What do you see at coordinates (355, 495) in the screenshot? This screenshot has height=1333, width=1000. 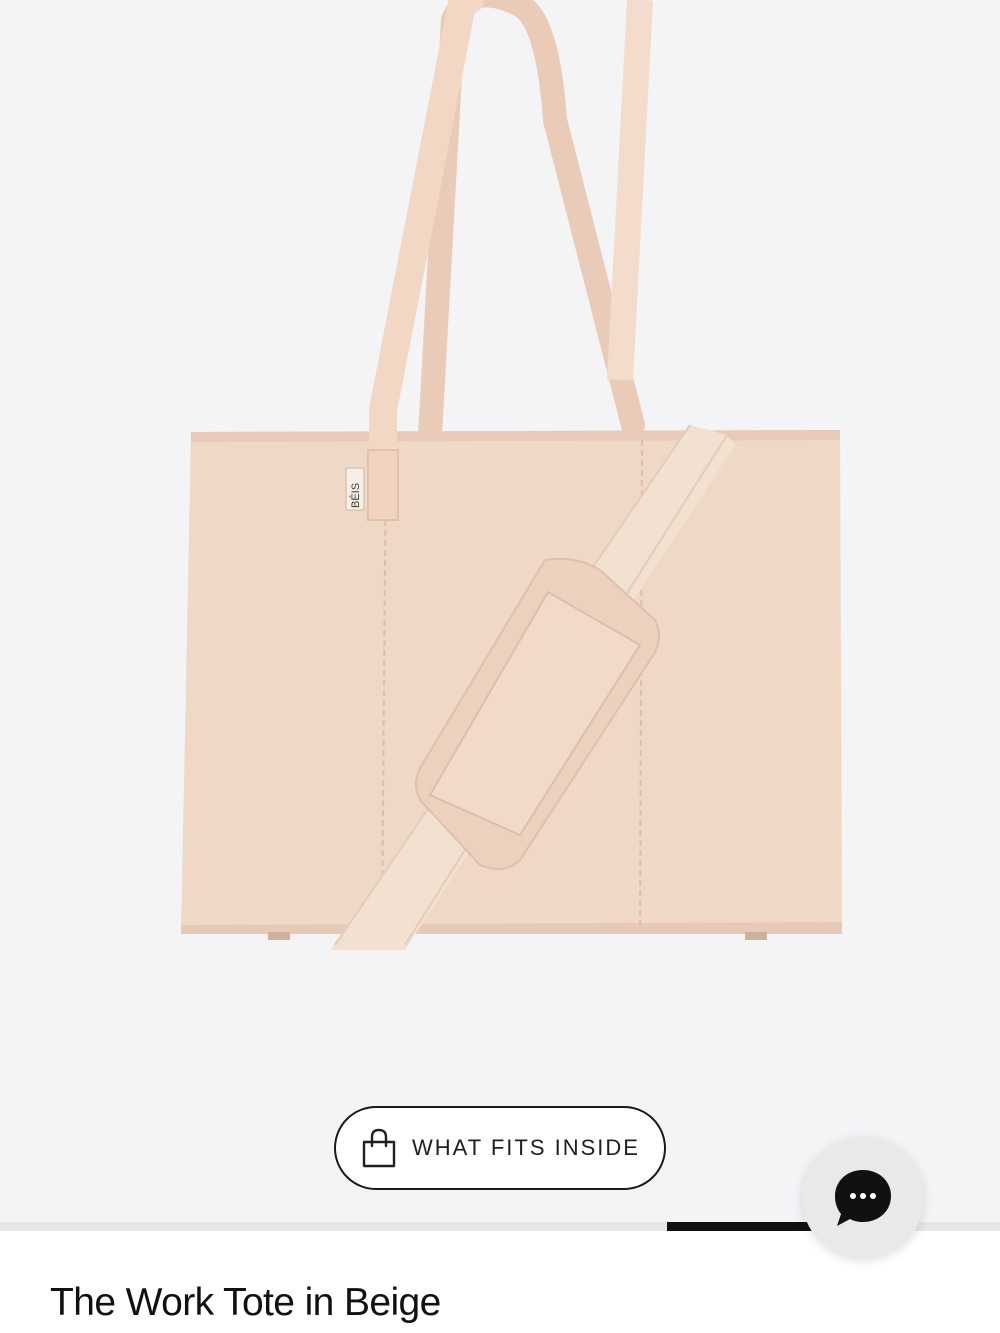 I see `brand-tag-text: BÉIS` at bounding box center [355, 495].